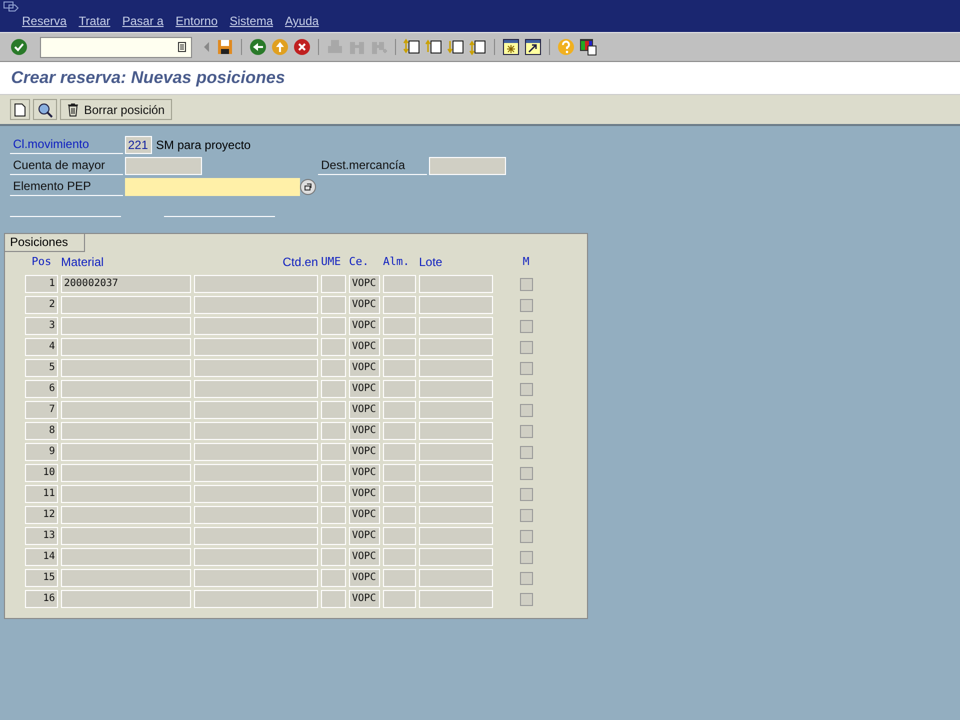  Describe the element at coordinates (163, 166) in the screenshot. I see `gl-account-field` at that location.